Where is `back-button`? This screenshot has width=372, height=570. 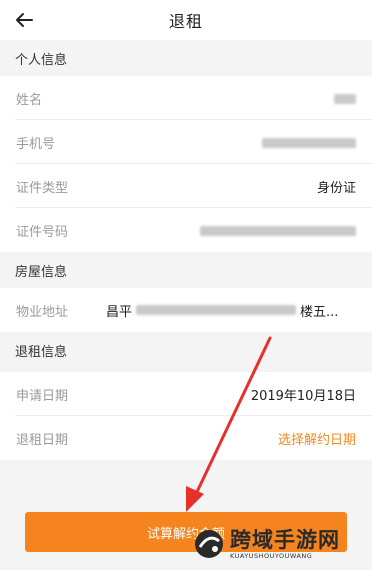
back-button is located at coordinates (24, 20).